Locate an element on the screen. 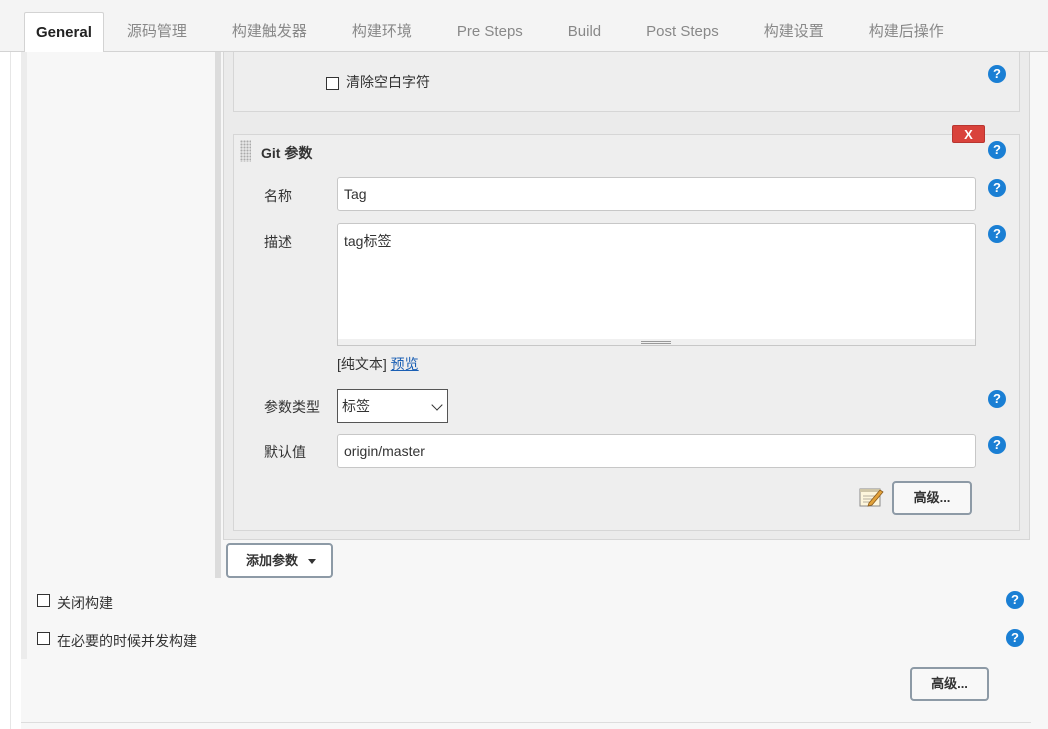 The width and height of the screenshot is (1048, 729). parameter-type-label: 参数类型 is located at coordinates (292, 407).